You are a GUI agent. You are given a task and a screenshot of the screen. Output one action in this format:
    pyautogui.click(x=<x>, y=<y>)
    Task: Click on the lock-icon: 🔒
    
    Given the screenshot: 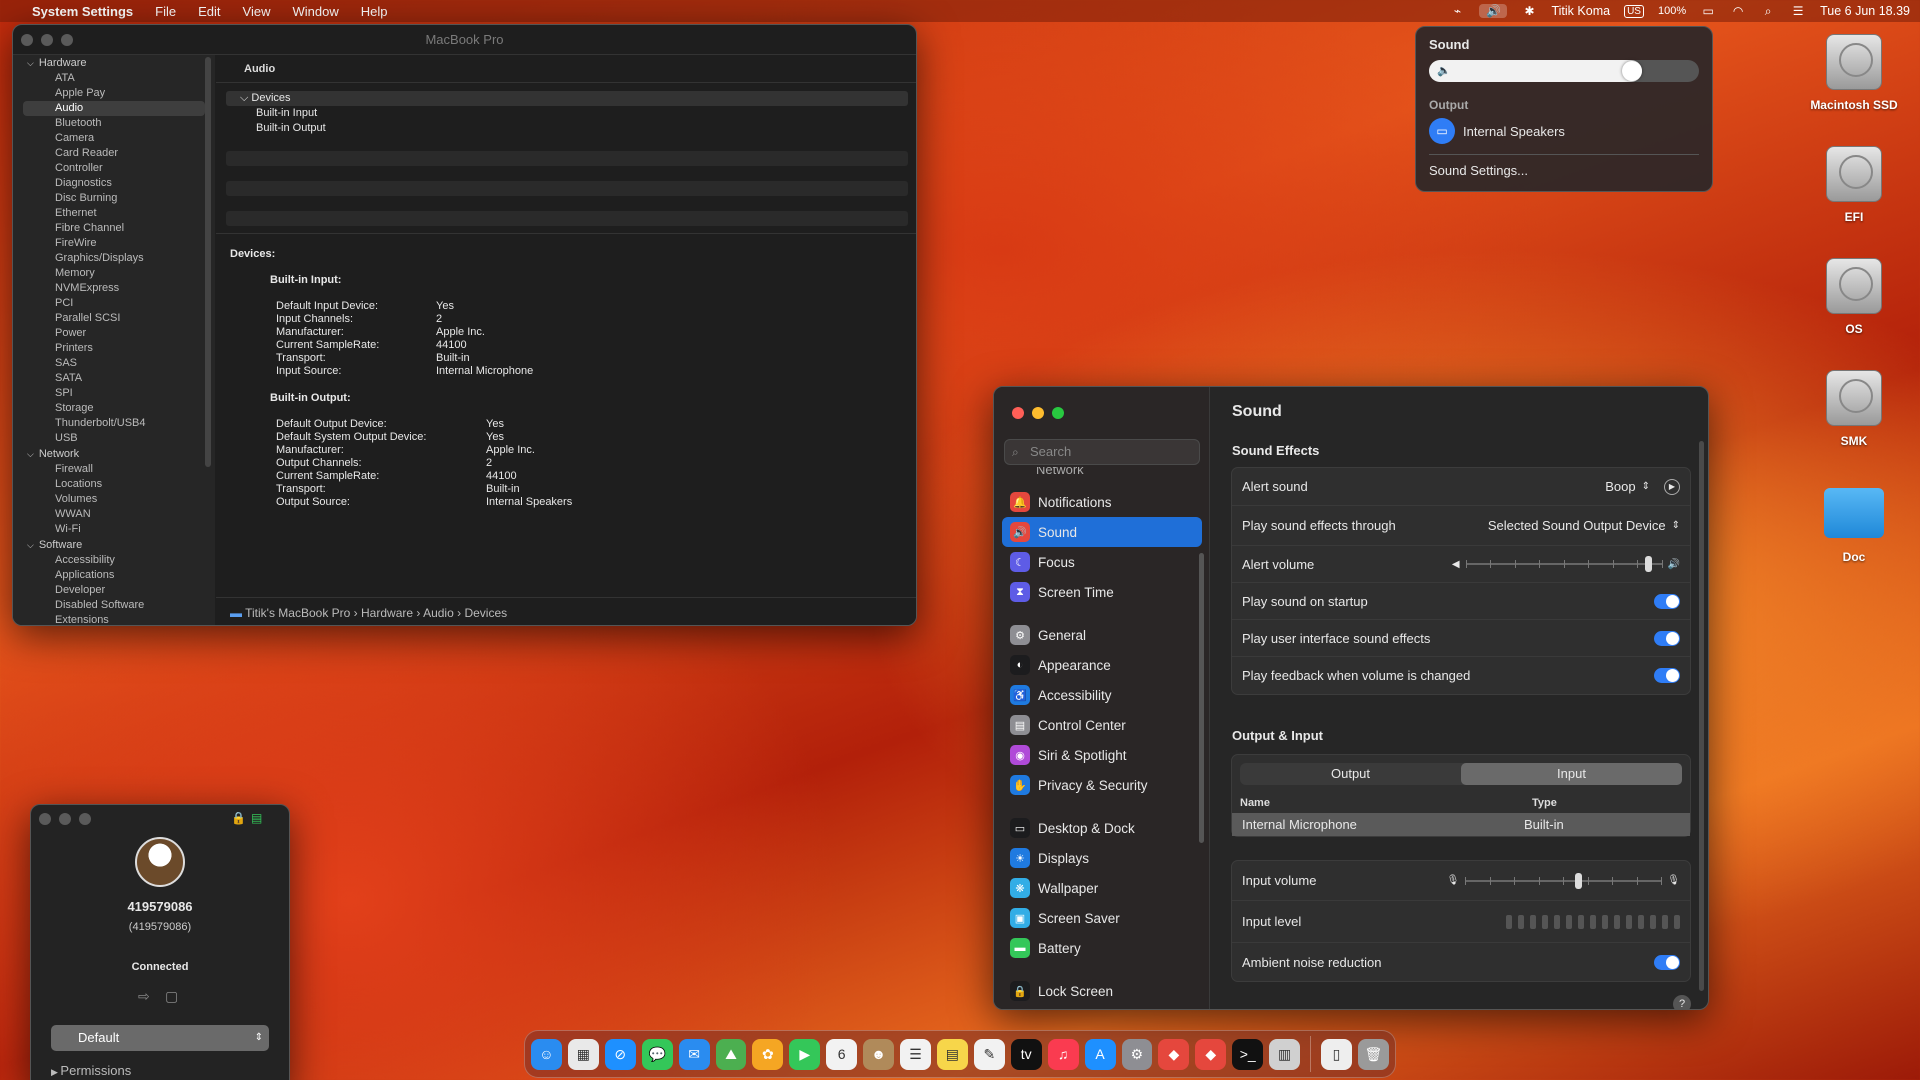 What is the action you would take?
    pyautogui.click(x=238, y=818)
    